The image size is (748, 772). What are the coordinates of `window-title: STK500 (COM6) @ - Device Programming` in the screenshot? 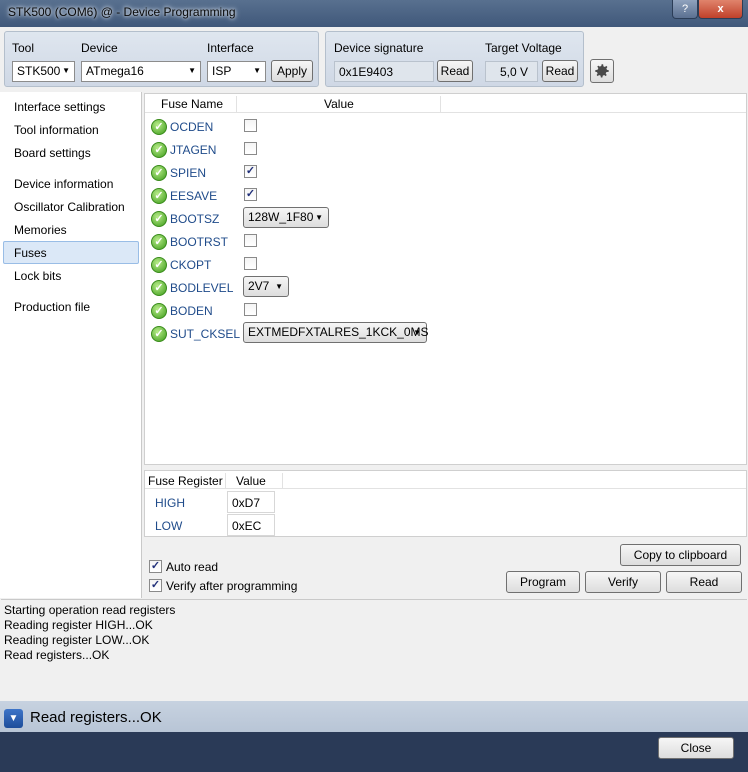 It's located at (122, 12).